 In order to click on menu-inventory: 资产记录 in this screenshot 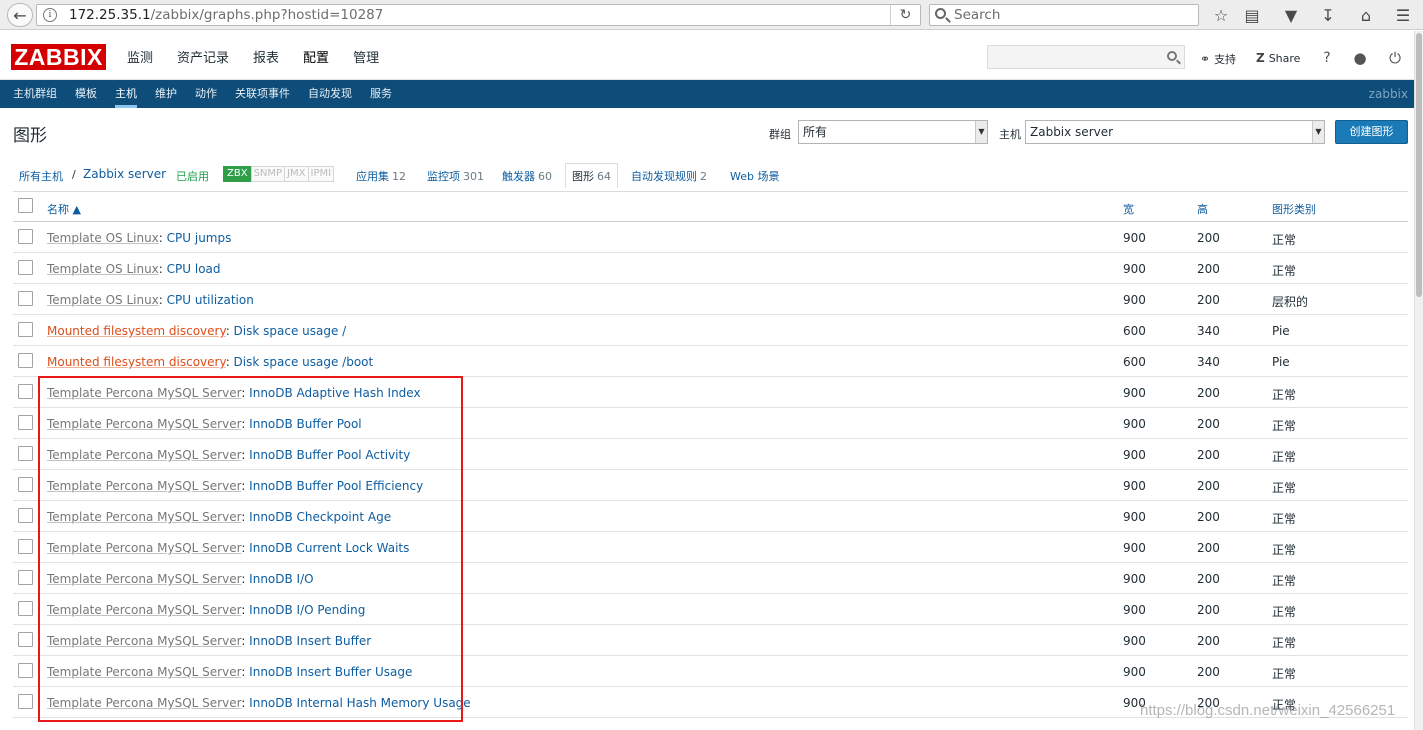, I will do `click(203, 56)`.